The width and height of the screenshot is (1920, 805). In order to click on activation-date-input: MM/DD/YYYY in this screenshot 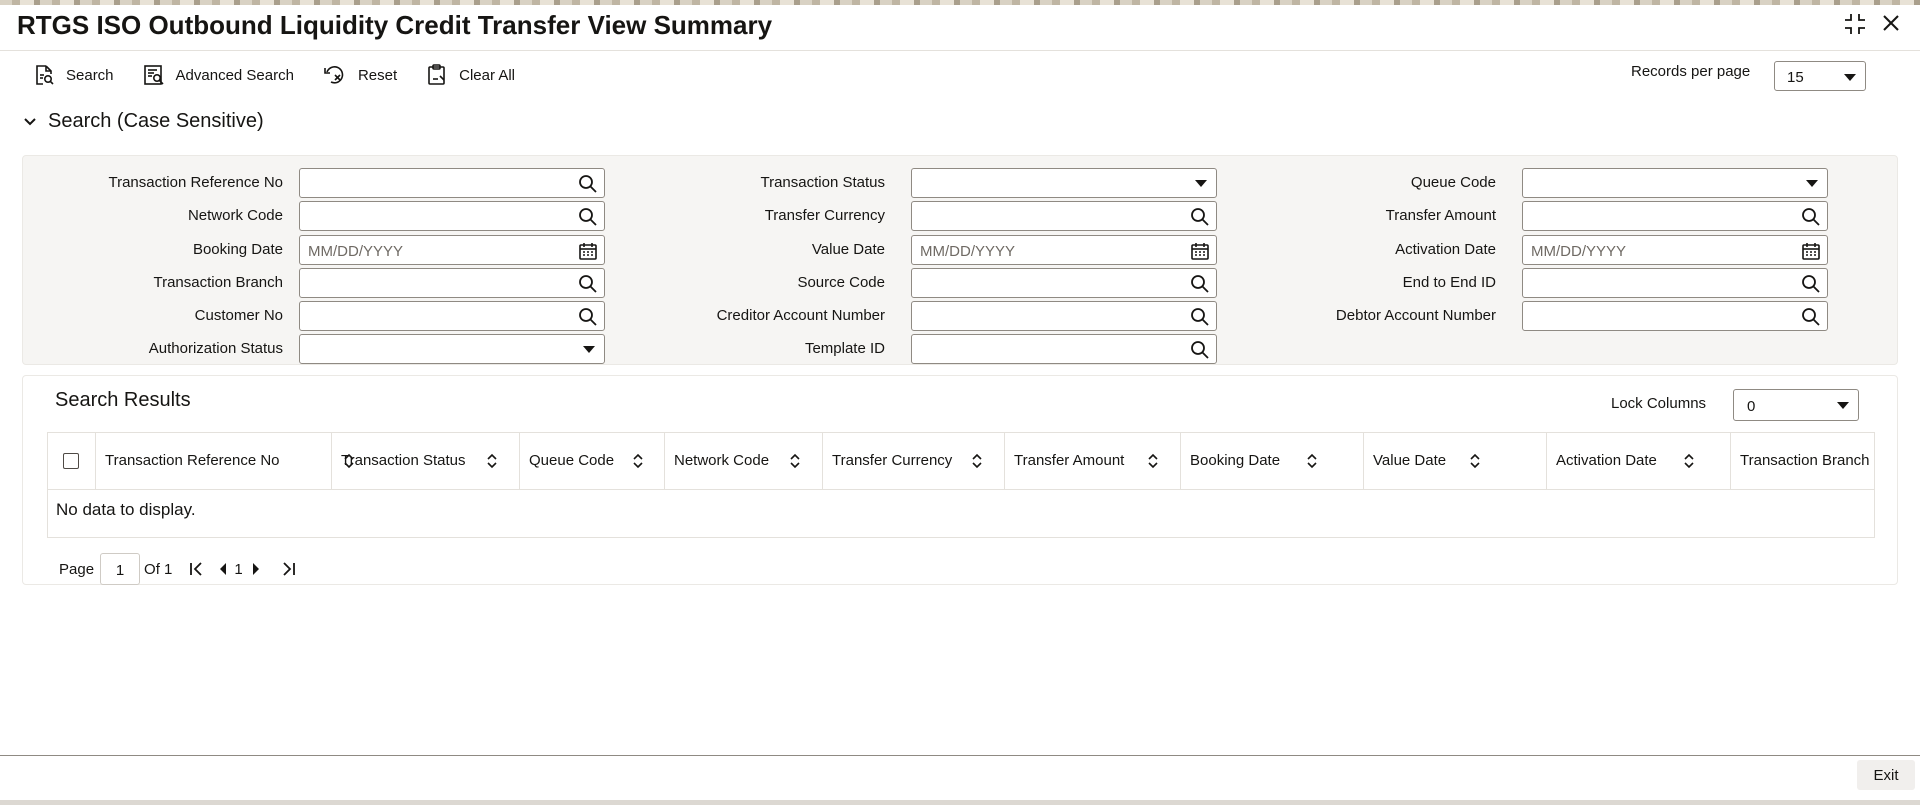, I will do `click(1675, 250)`.